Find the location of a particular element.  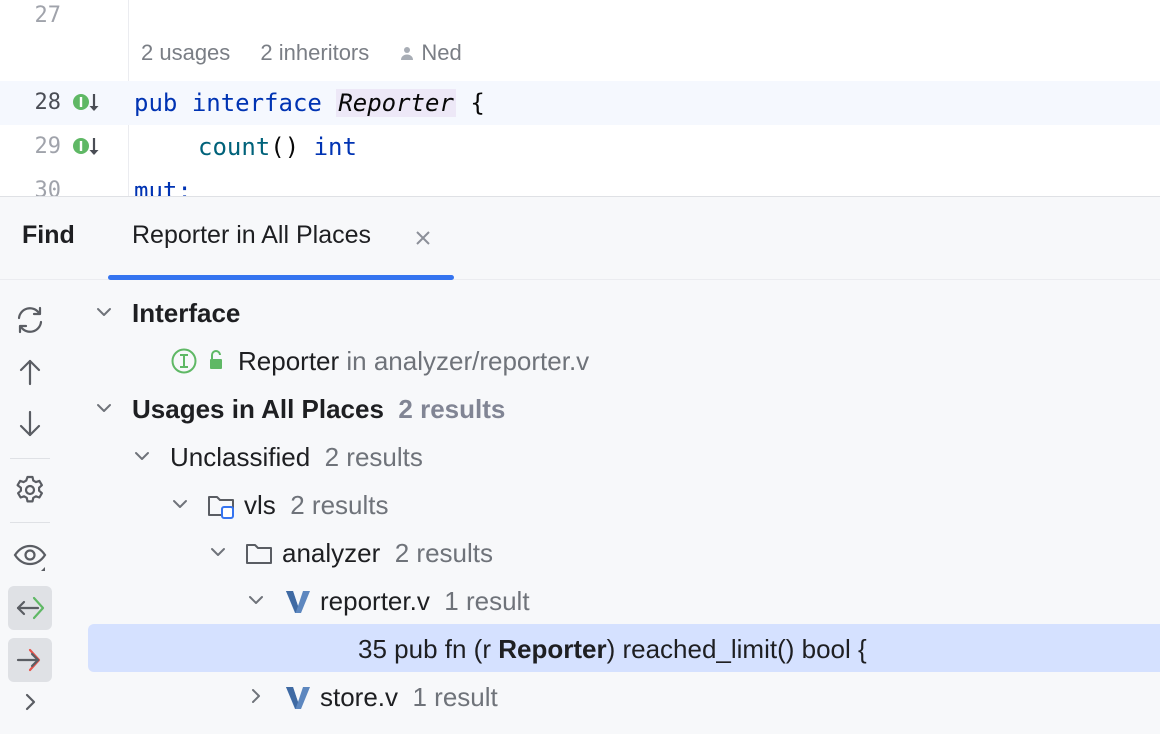

node-label: vls 2 results is located at coordinates (316, 505).